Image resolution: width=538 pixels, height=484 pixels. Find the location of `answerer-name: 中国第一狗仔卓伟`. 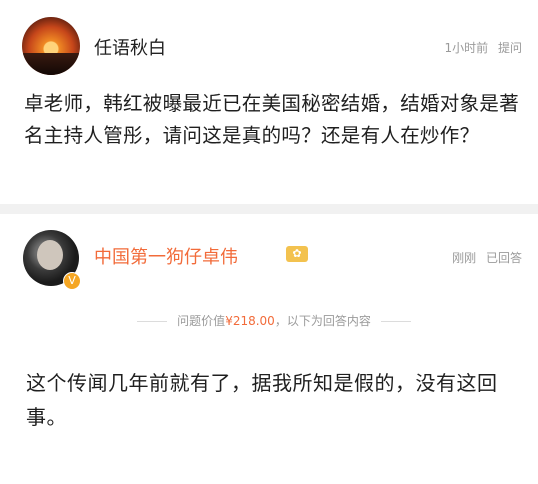

answerer-name: 中国第一狗仔卓伟 is located at coordinates (166, 256).